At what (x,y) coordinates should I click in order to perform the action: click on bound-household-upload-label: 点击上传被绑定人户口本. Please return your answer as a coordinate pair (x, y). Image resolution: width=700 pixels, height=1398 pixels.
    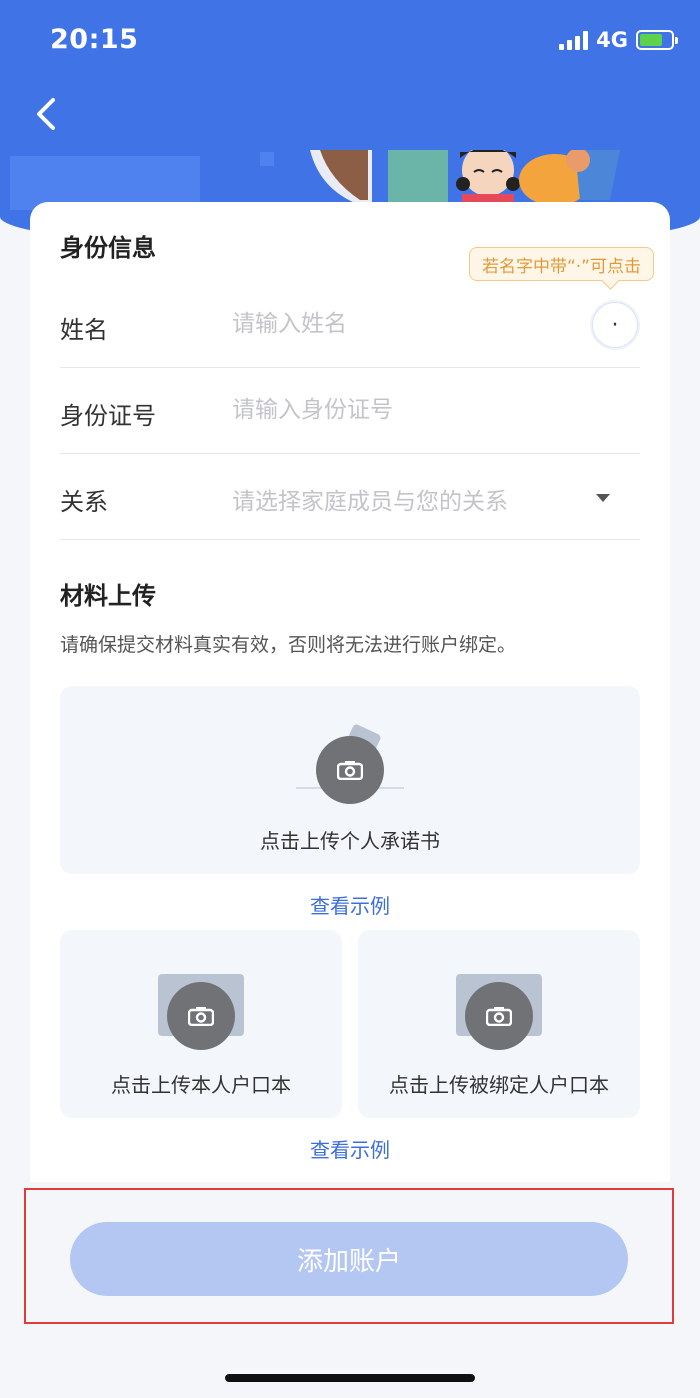
    Looking at the image, I should click on (499, 1085).